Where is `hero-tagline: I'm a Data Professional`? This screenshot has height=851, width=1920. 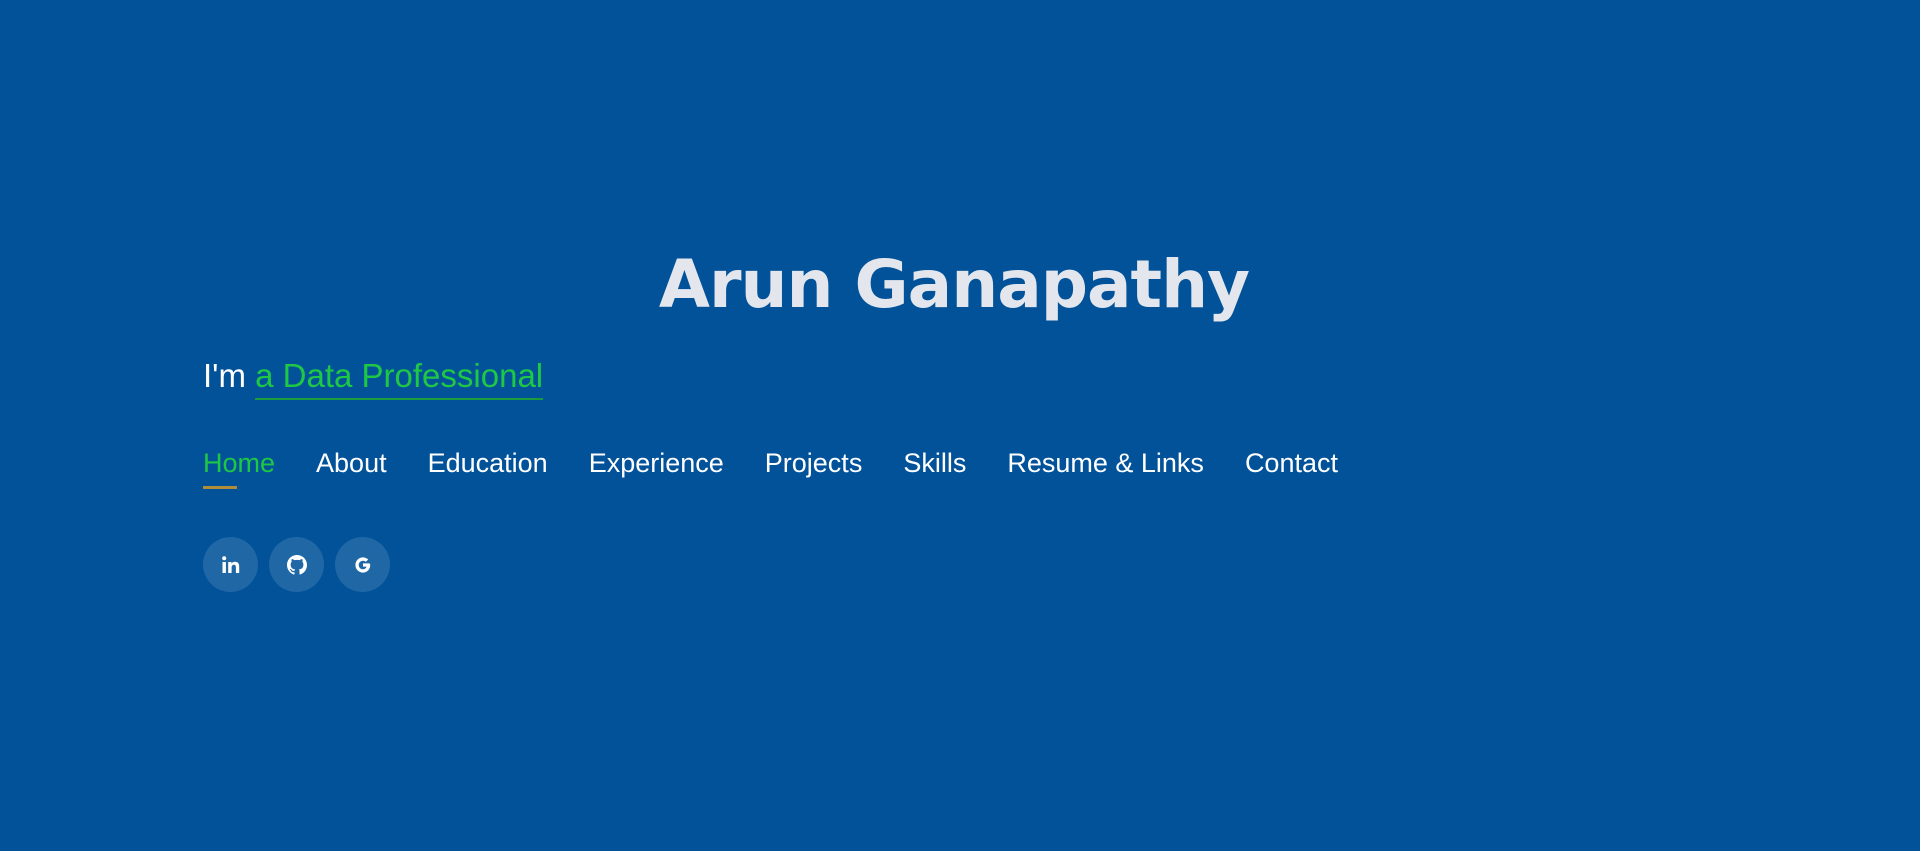
hero-tagline: I'm a Data Professional is located at coordinates (373, 378).